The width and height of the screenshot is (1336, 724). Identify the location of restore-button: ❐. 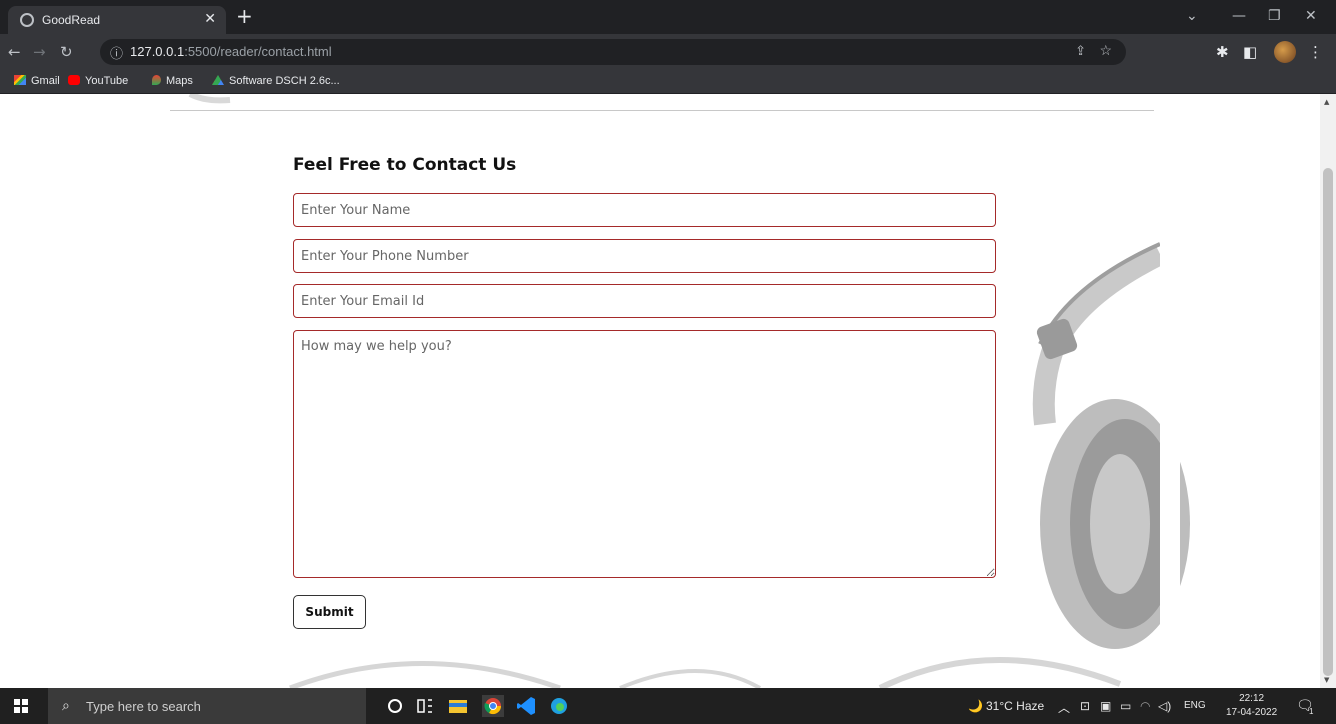
(1274, 16).